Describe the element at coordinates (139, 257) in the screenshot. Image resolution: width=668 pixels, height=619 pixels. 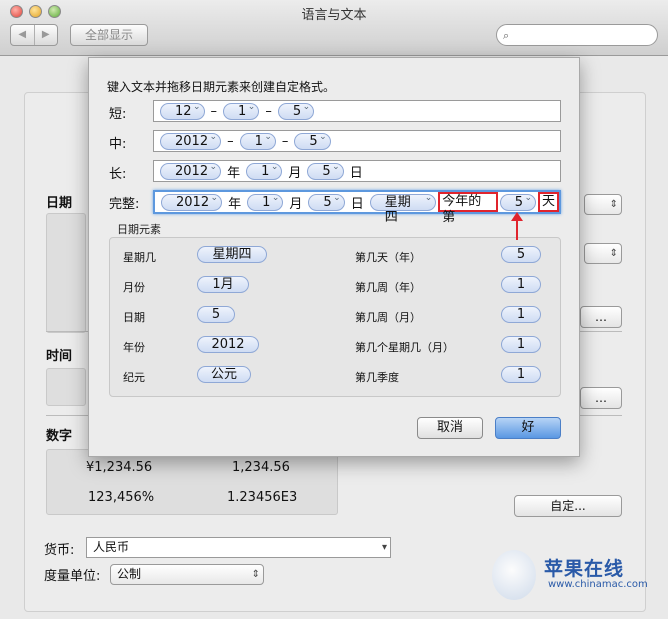
I see `element-label: 星期几` at that location.